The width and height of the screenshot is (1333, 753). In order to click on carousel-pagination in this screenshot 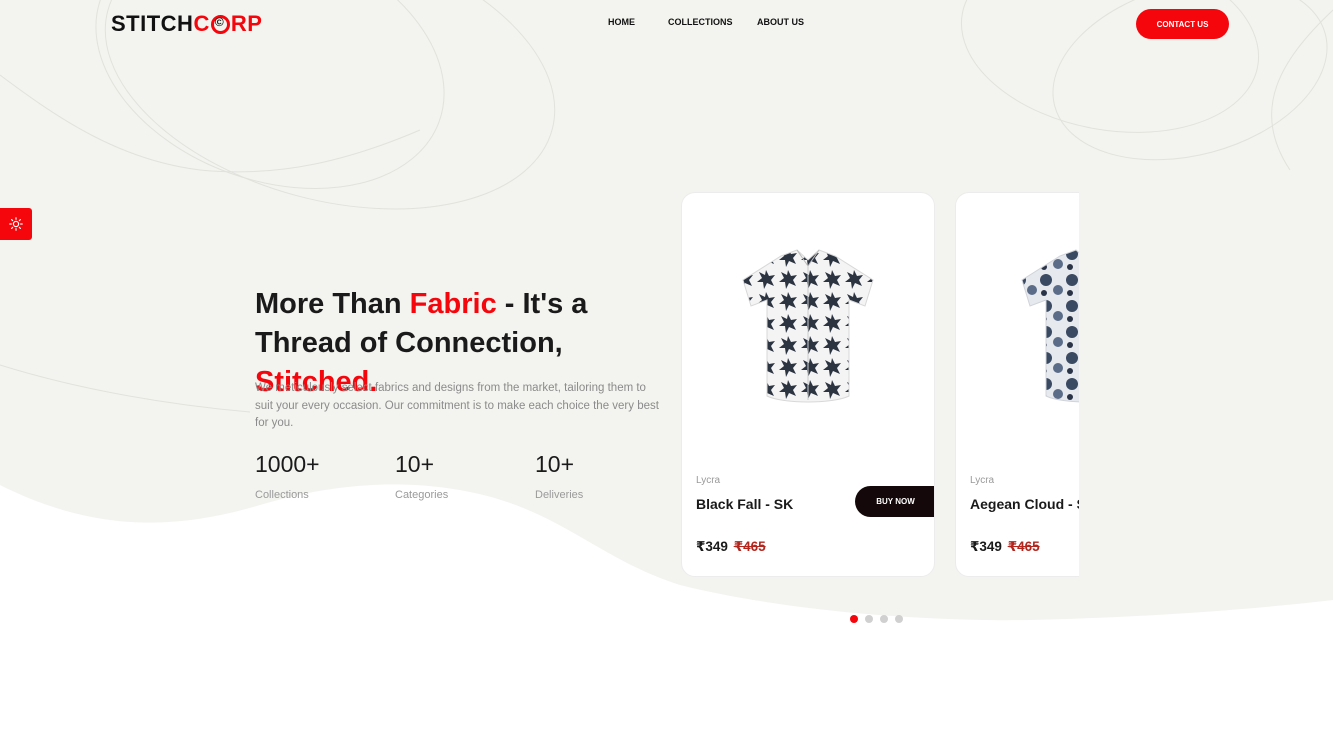, I will do `click(876, 619)`.